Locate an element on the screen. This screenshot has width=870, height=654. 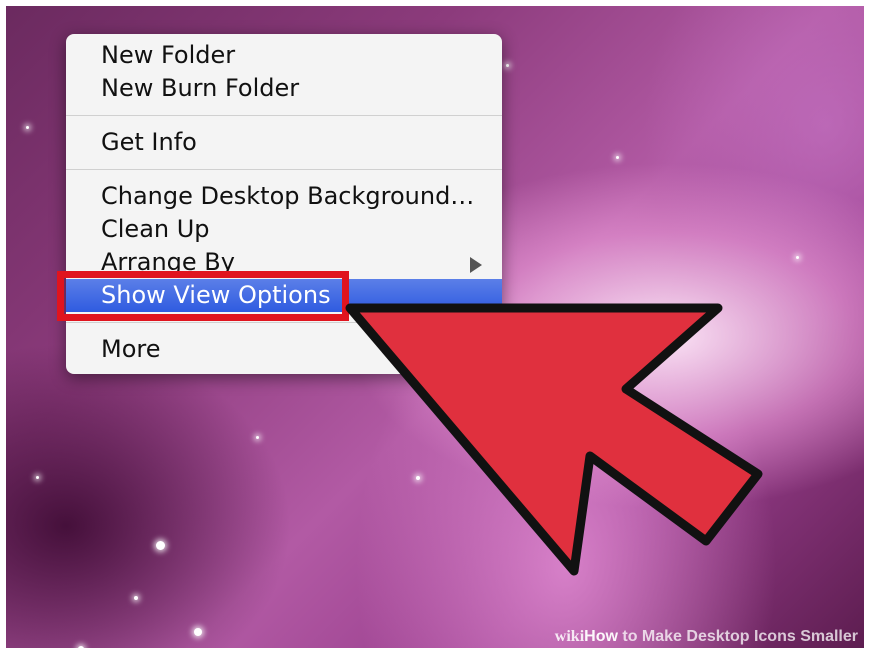
watermark: wikiHow to Make Desktop Icons Smaller is located at coordinates (704, 637).